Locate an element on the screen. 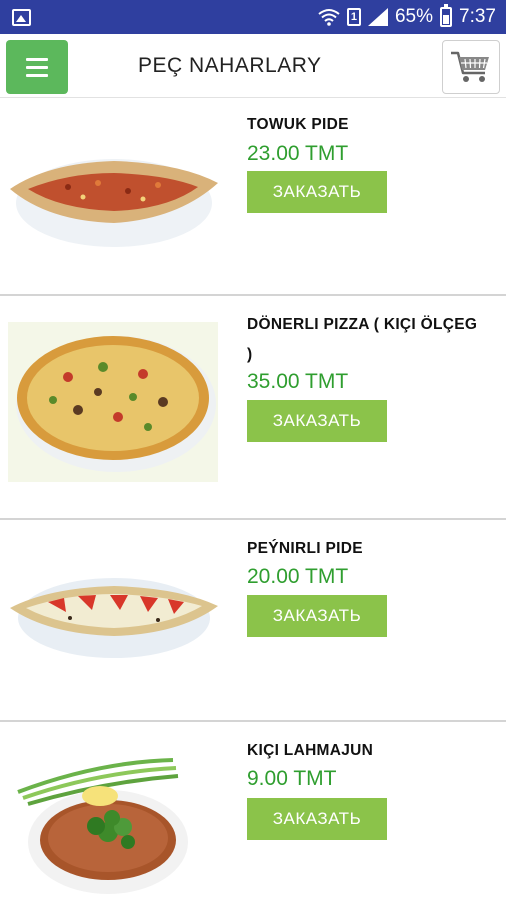 The image size is (506, 900). battery-icon is located at coordinates (446, 15).